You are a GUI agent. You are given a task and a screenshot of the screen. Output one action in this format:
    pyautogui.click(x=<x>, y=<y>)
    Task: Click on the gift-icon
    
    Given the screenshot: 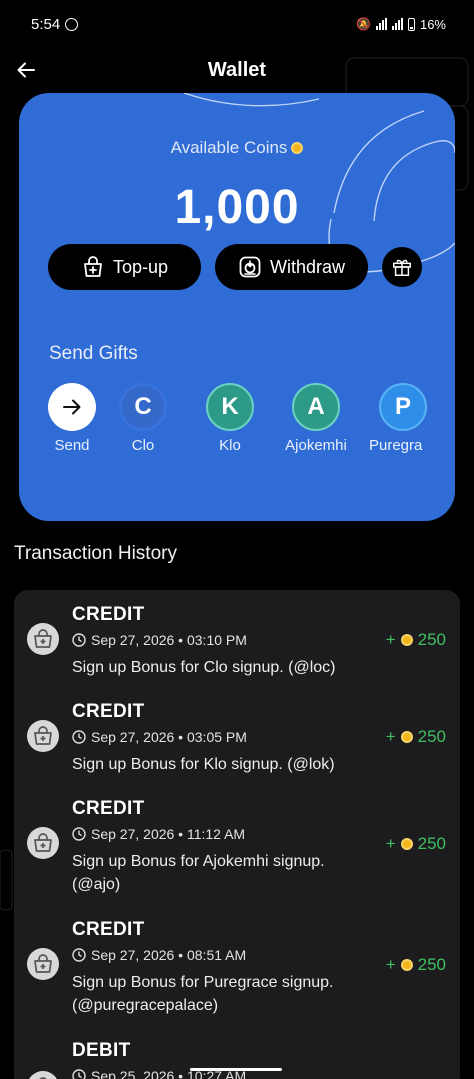 What is the action you would take?
    pyautogui.click(x=402, y=267)
    